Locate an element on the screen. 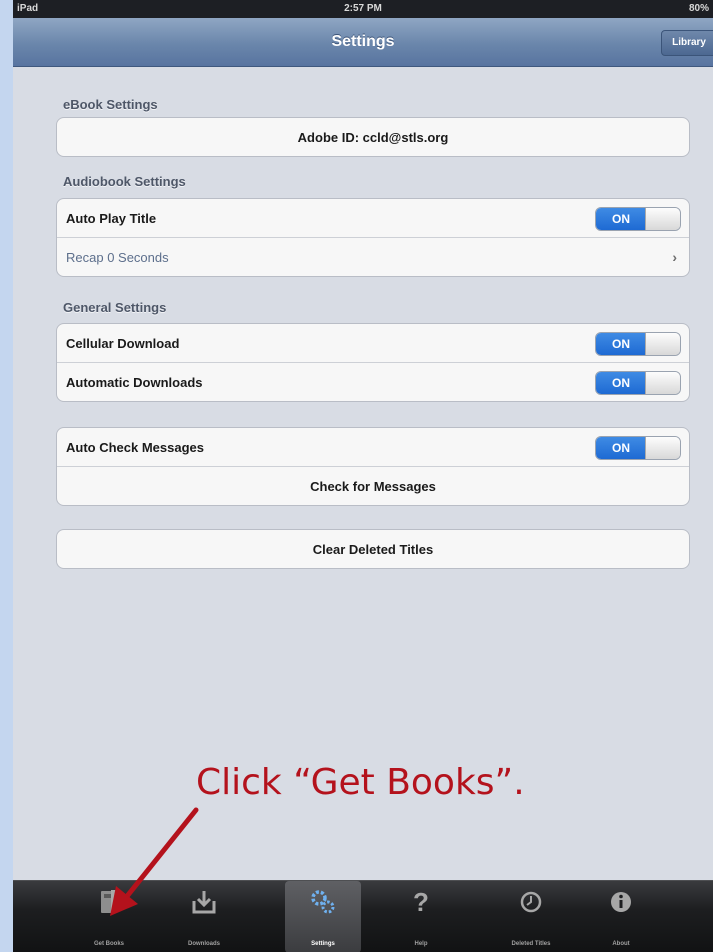 This screenshot has width=713, height=952. question-icon: ? is located at coordinates (421, 902).